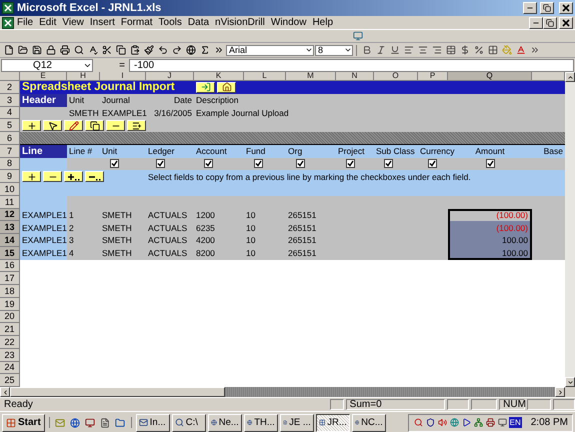 This screenshot has height=432, width=575. I want to click on column-header: K, so click(219, 76).